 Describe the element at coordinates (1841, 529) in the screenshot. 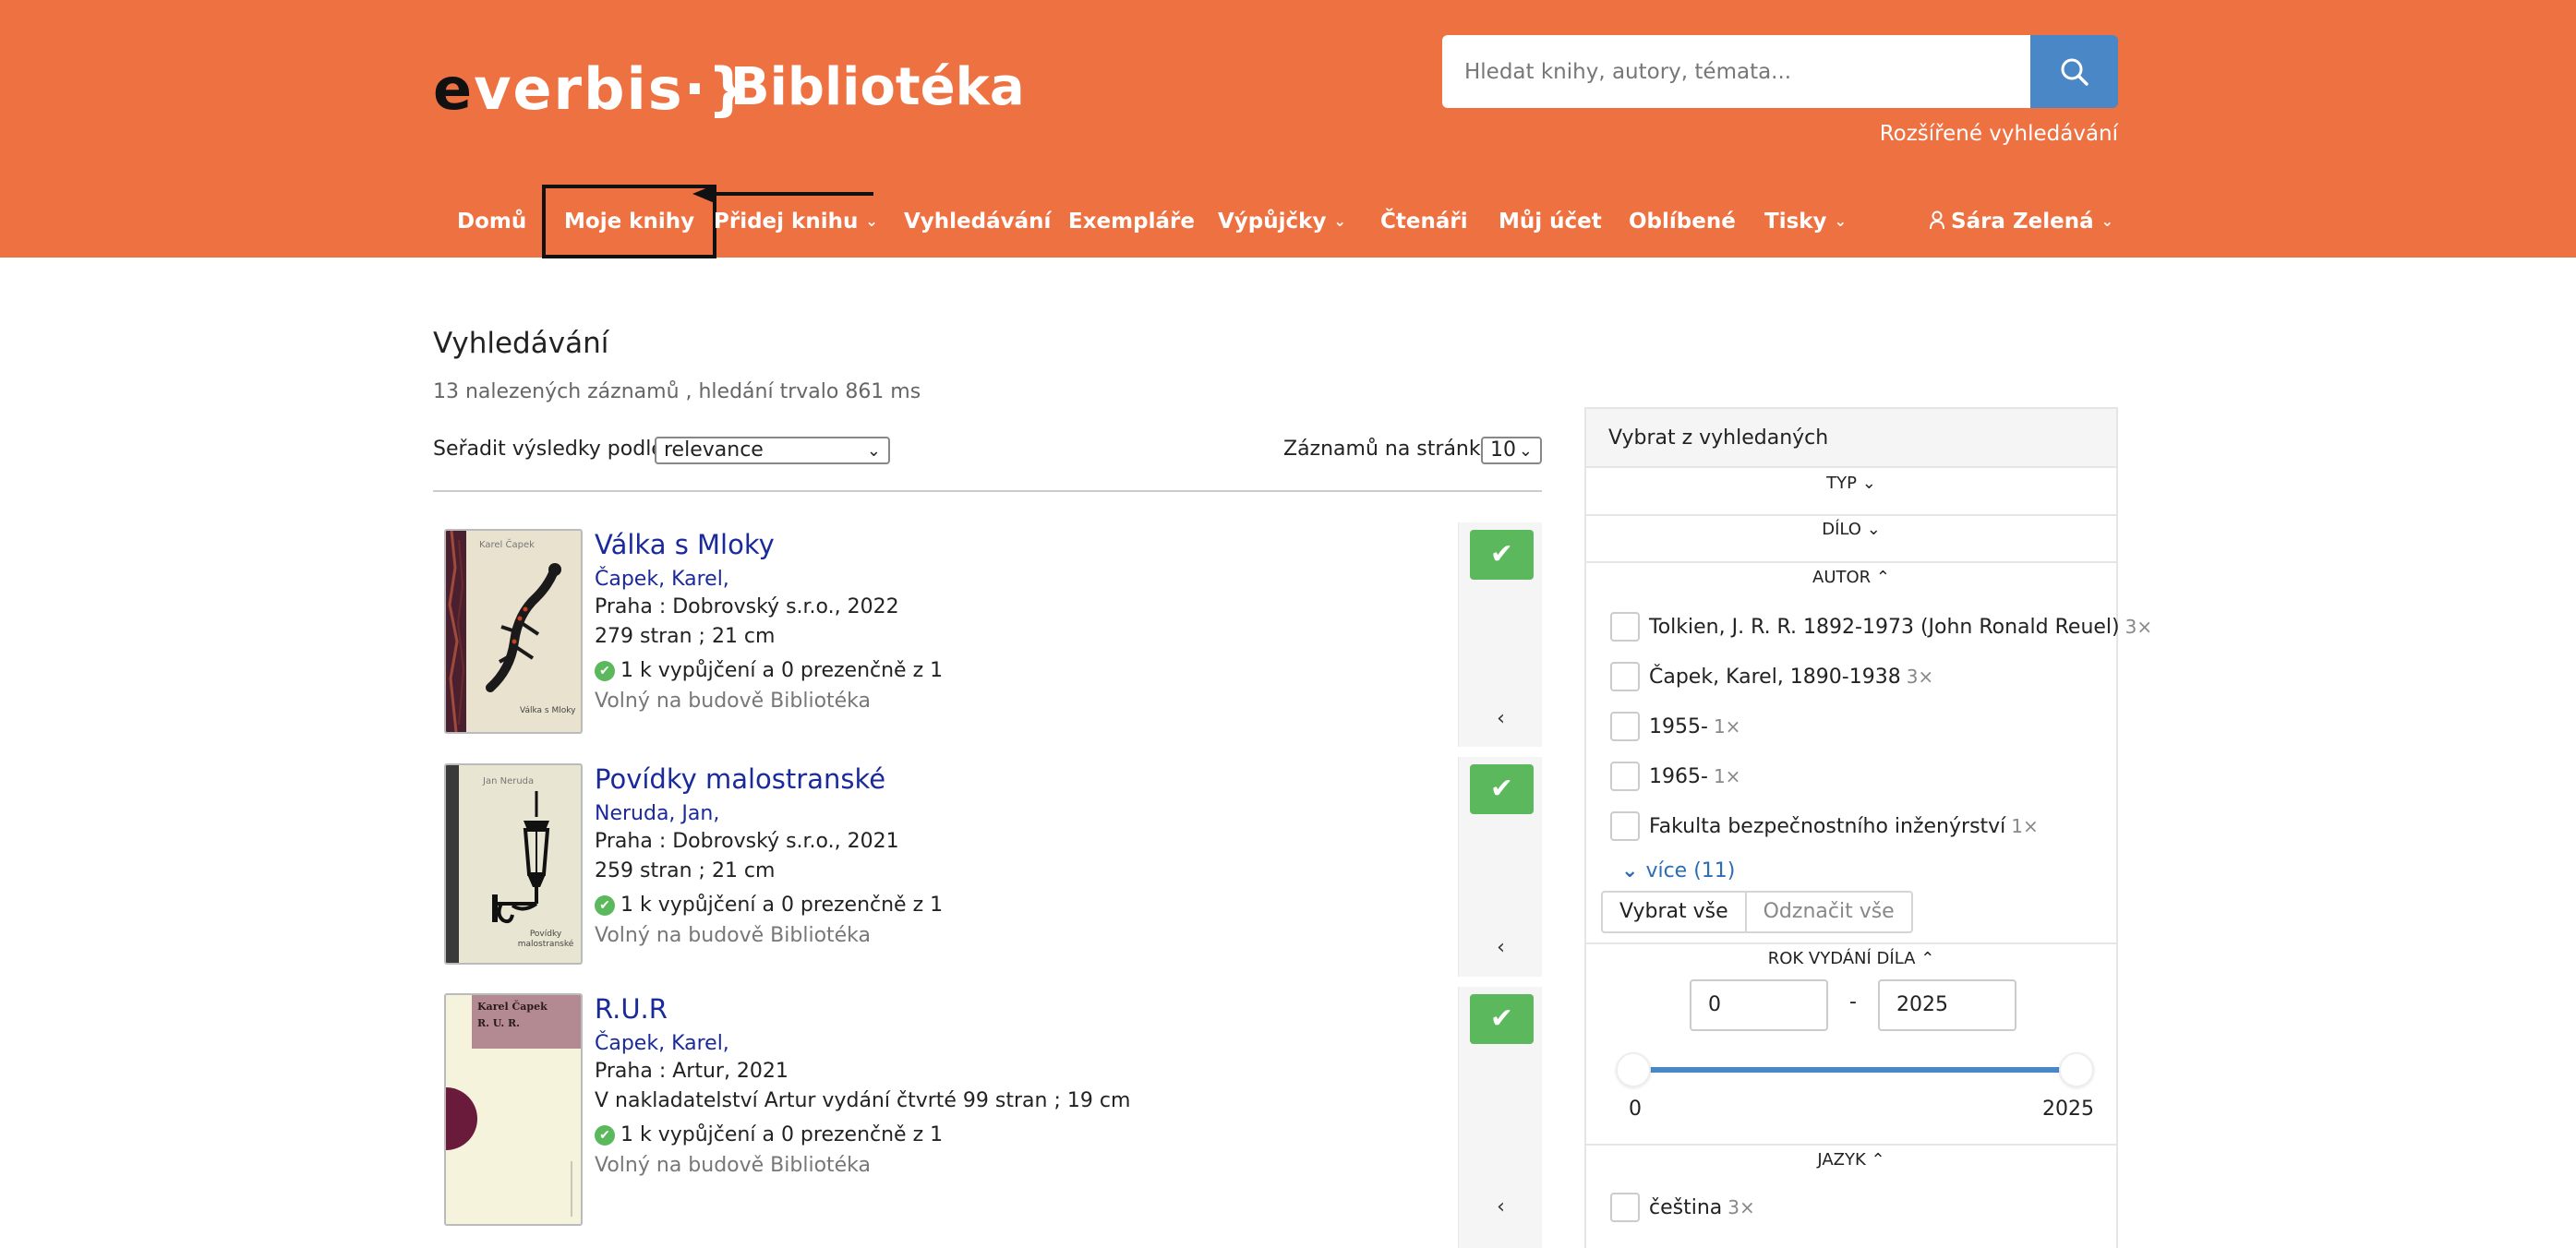

I see `facet-label: DÍLO` at that location.